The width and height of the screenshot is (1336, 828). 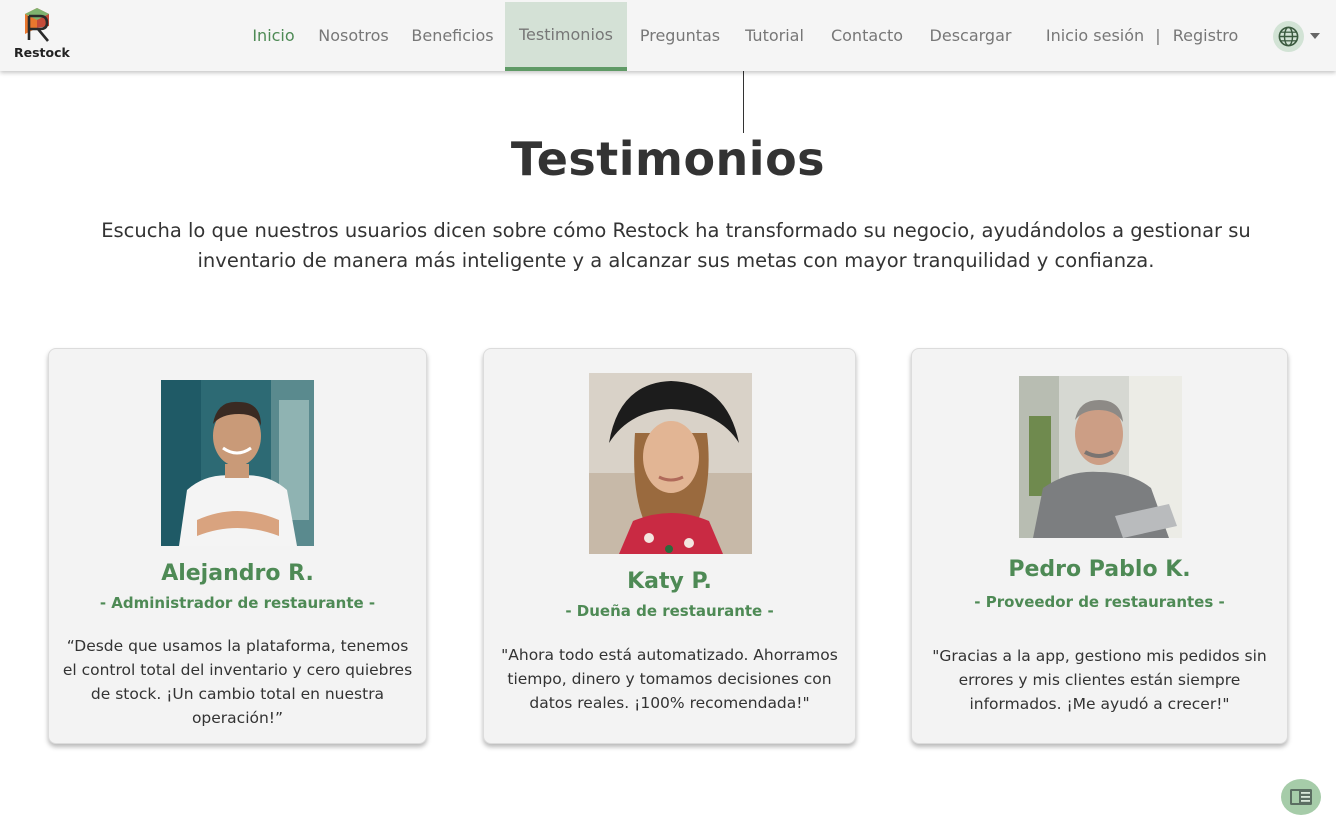 I want to click on nav-beneficios: Beneficios, so click(x=452, y=36).